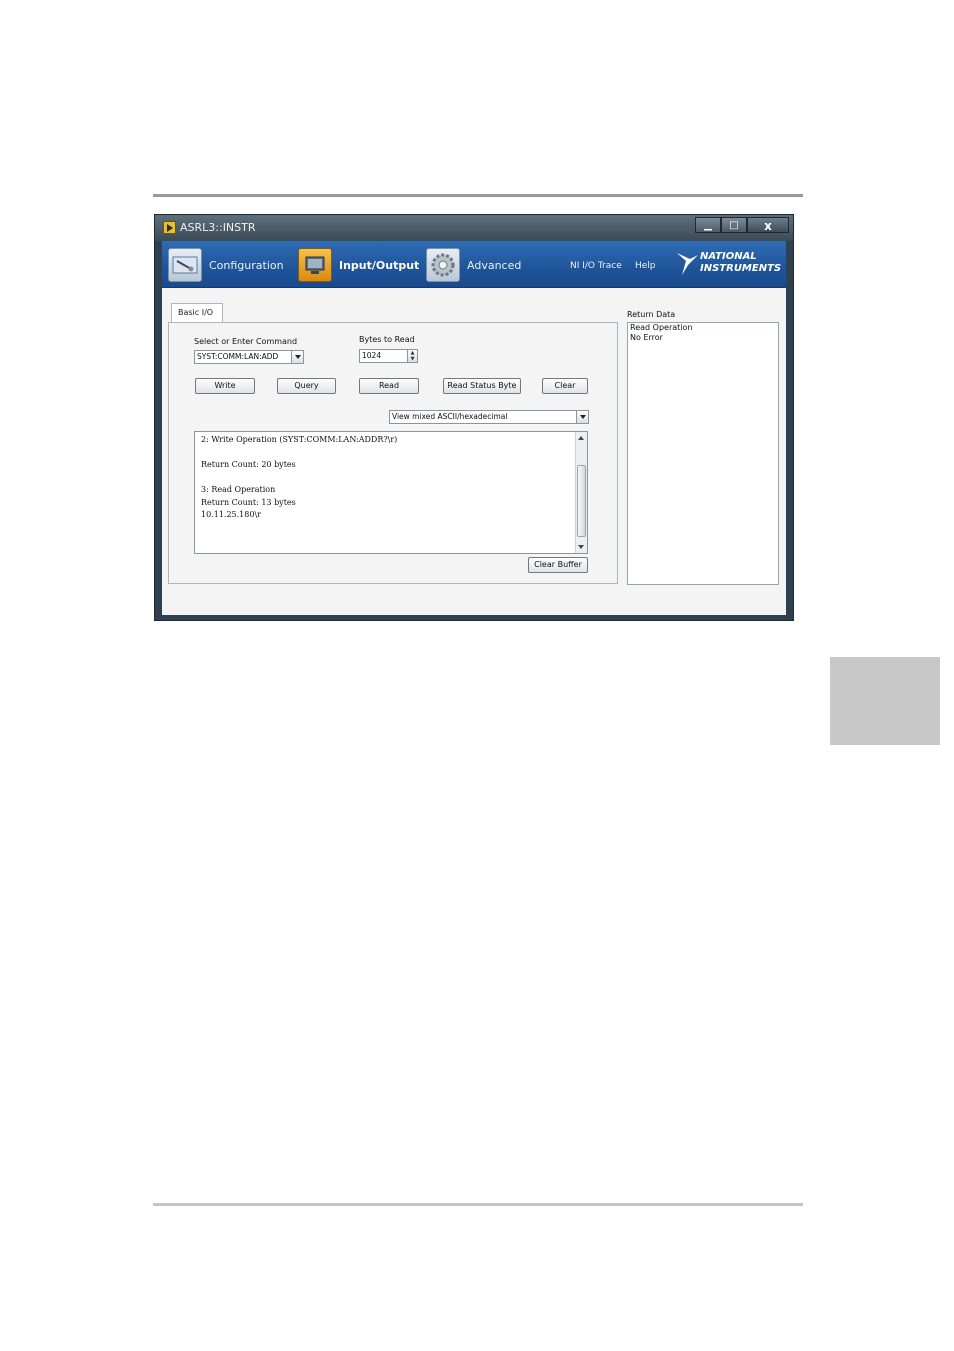 The width and height of the screenshot is (954, 1351). I want to click on app-icon, so click(169, 227).